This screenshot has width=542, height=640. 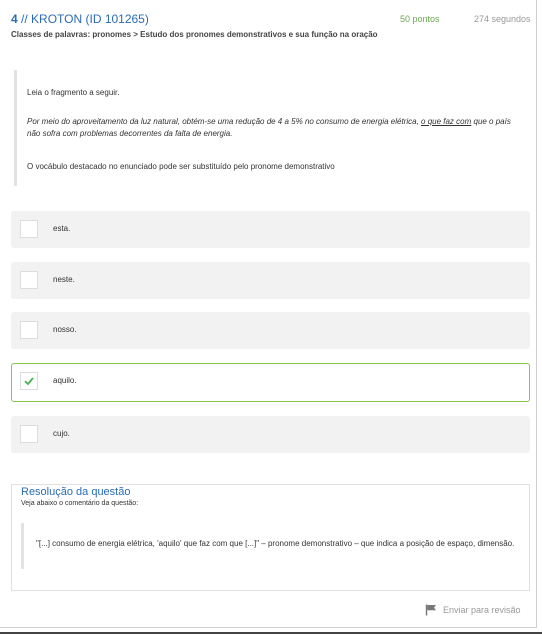 I want to click on statement-intro: Leia o fragmento a seguir., so click(x=73, y=92).